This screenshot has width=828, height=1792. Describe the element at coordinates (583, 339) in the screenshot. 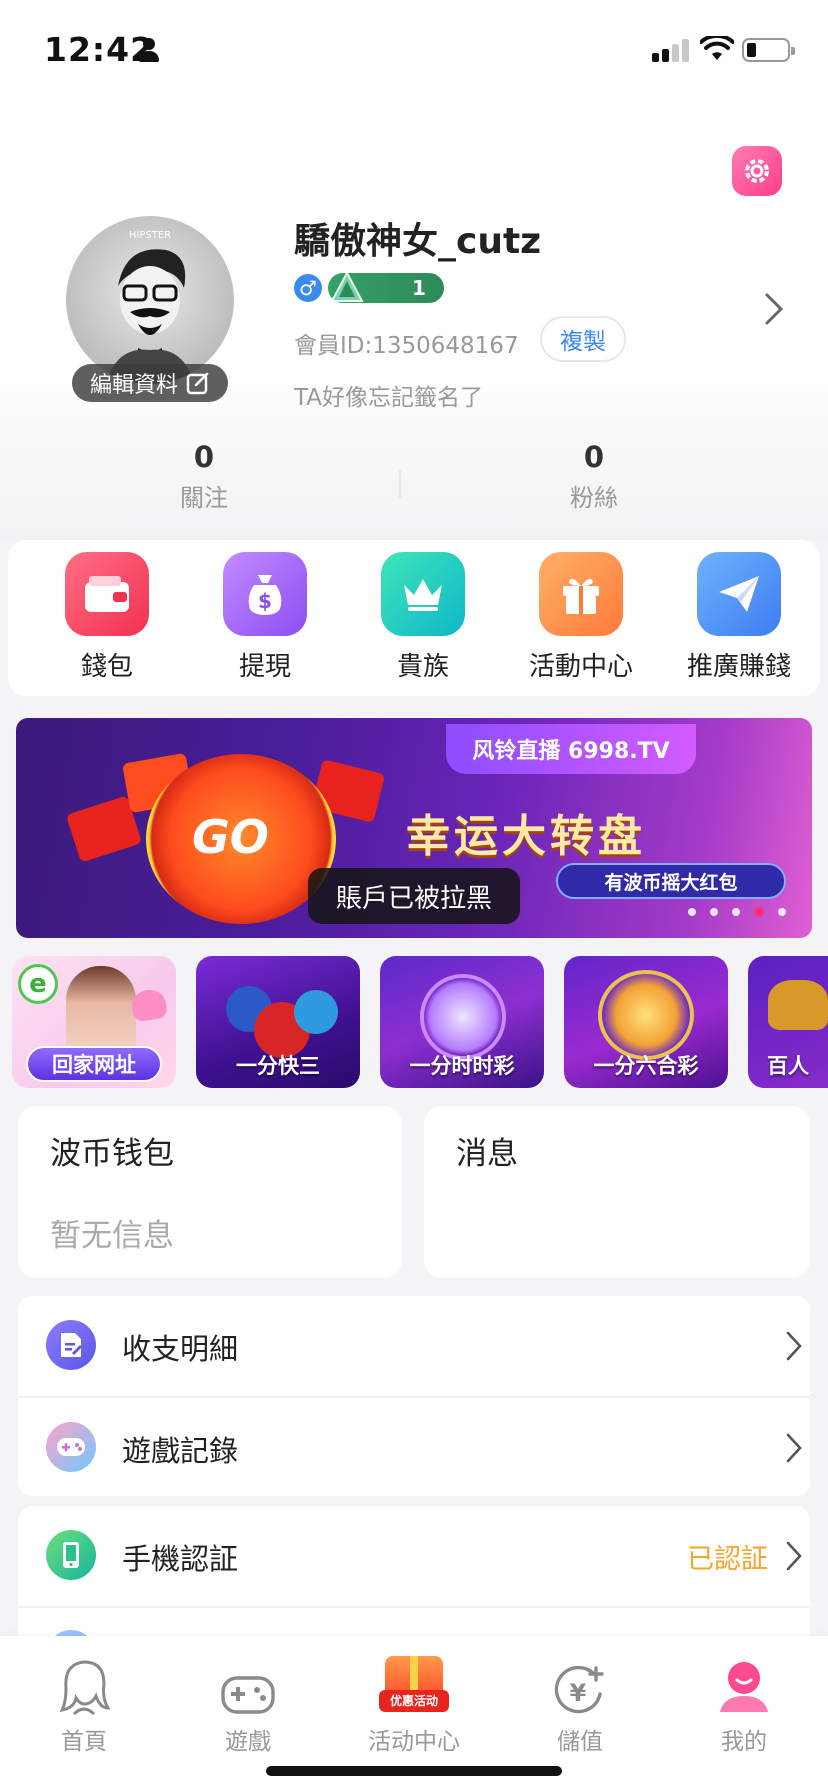

I see `copy-id-button: 複製` at that location.